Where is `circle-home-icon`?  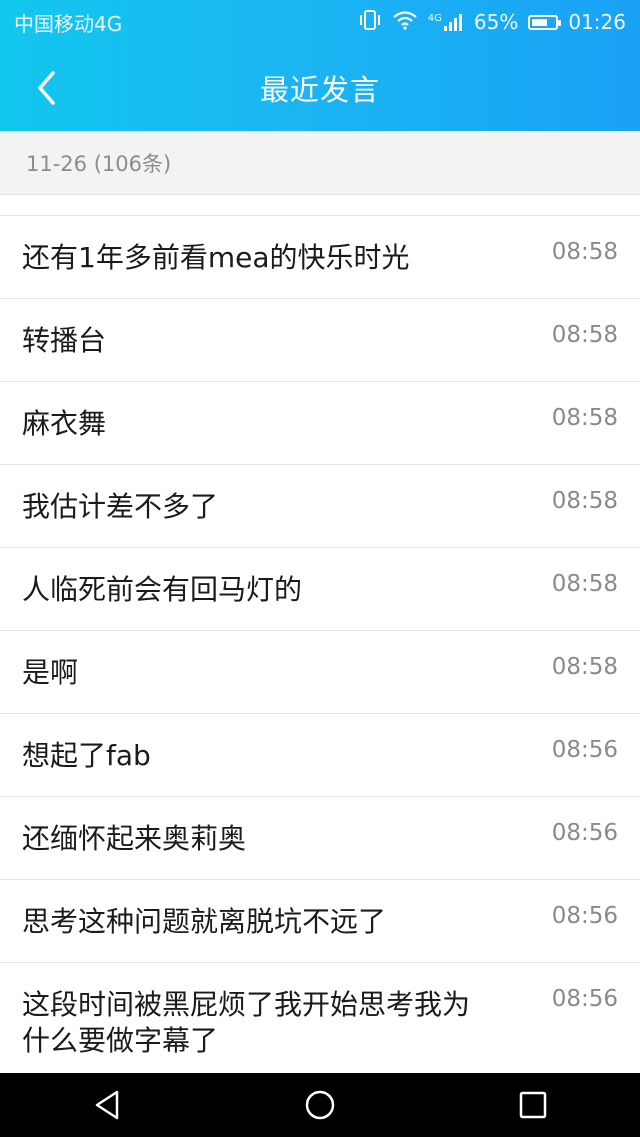 circle-home-icon is located at coordinates (320, 1105).